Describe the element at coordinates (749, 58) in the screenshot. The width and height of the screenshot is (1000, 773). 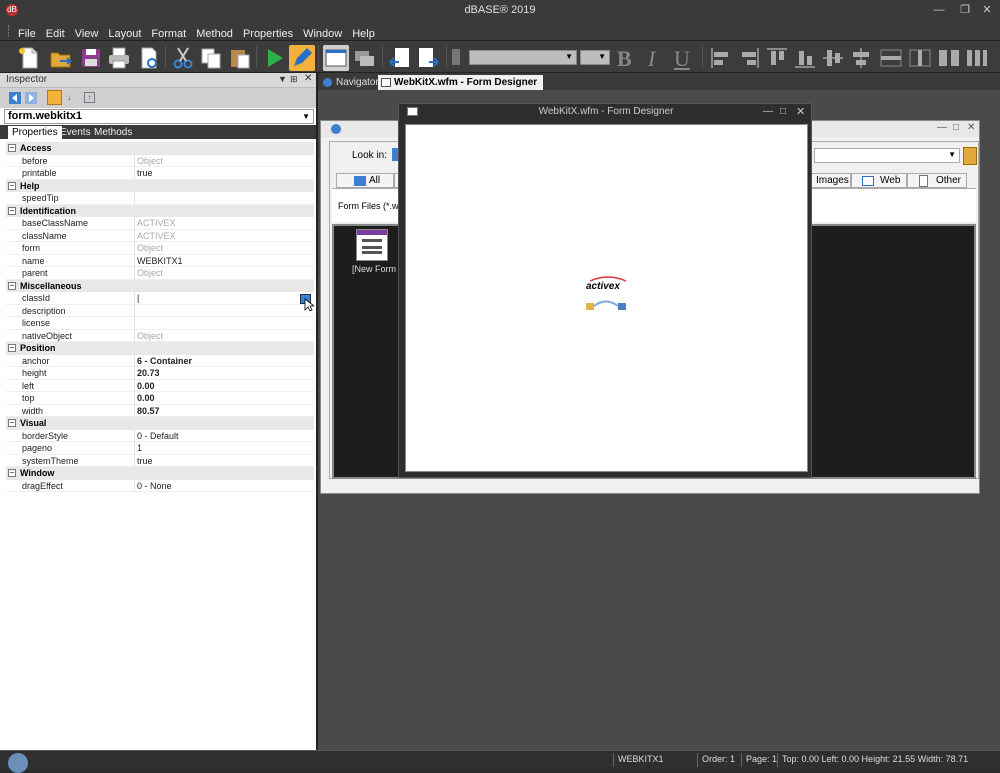
I see `align-right-icon` at that location.